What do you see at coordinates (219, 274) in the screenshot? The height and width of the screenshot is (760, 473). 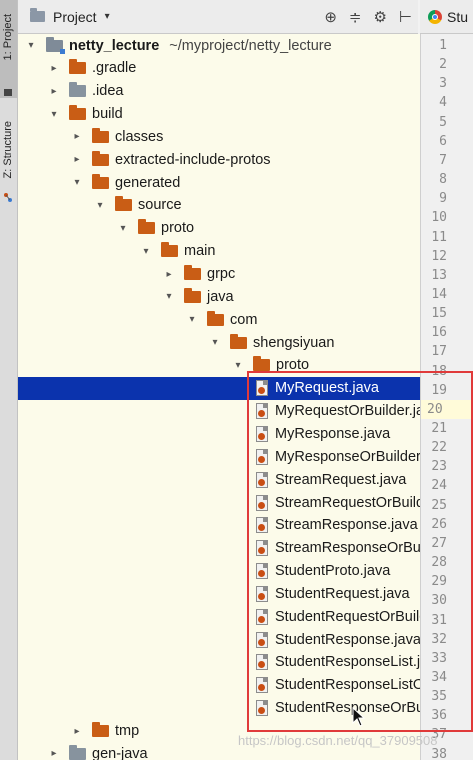 I see `tree-folder-item: ▸ grpc` at bounding box center [219, 274].